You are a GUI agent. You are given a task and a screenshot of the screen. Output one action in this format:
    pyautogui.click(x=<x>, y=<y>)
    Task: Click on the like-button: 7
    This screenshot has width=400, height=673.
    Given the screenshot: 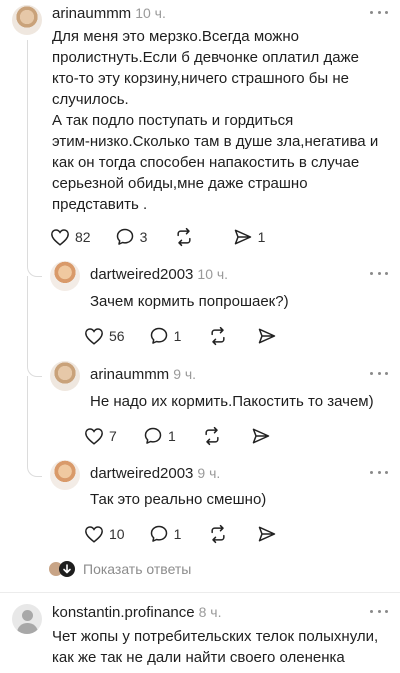 What is the action you would take?
    pyautogui.click(x=101, y=436)
    